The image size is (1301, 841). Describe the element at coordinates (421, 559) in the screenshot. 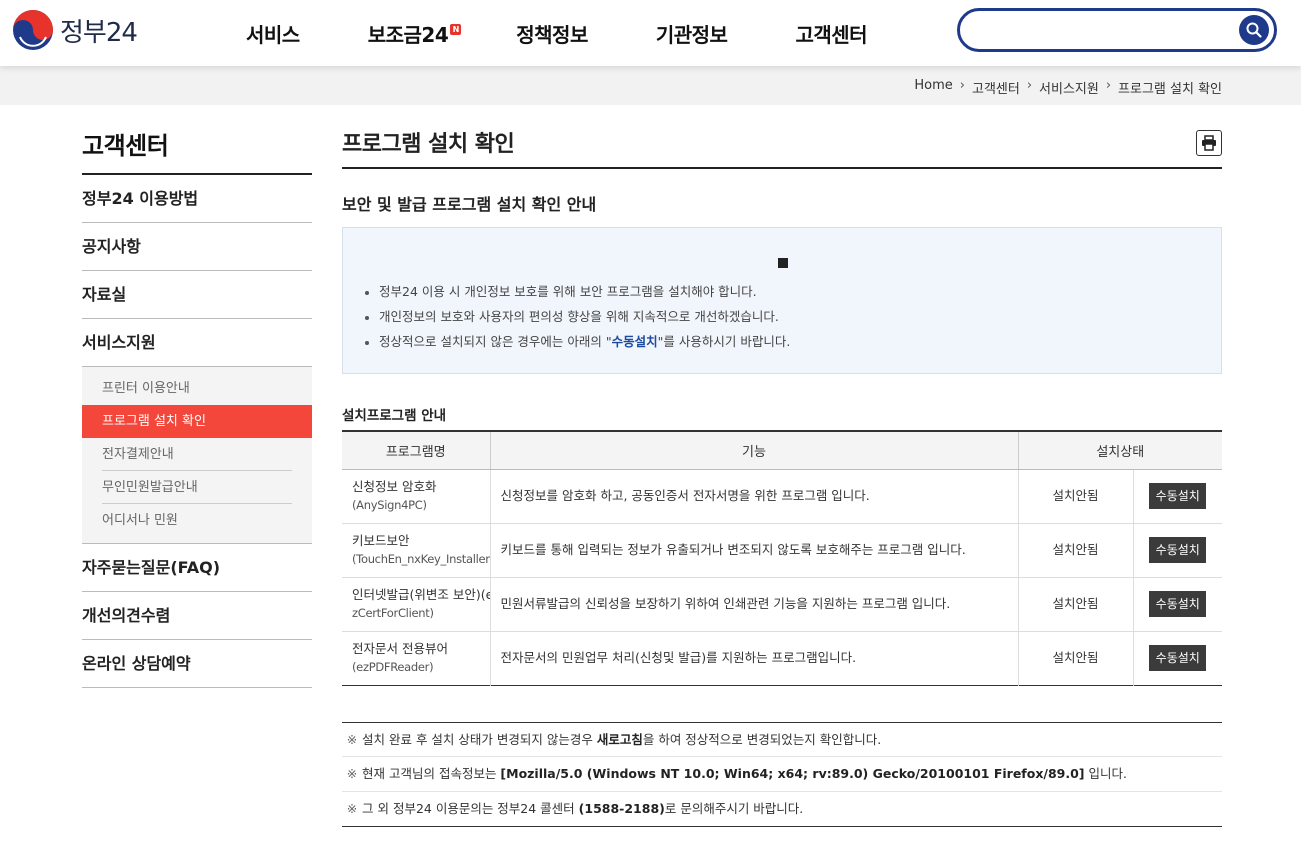

I see `program-id: (TouchEn_nxKey_Installer)` at that location.